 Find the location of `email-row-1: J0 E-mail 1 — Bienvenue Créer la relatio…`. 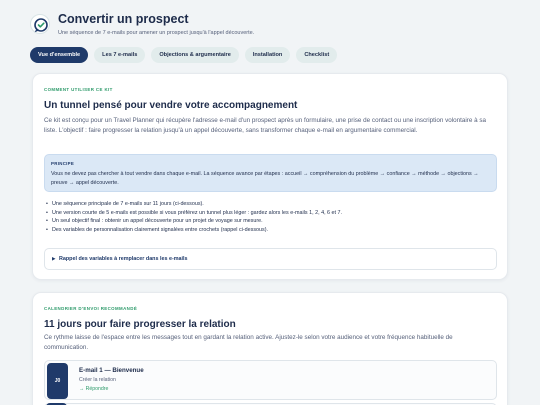

email-row-1: J0 E-mail 1 — Bienvenue Créer la relatio… is located at coordinates (270, 380).